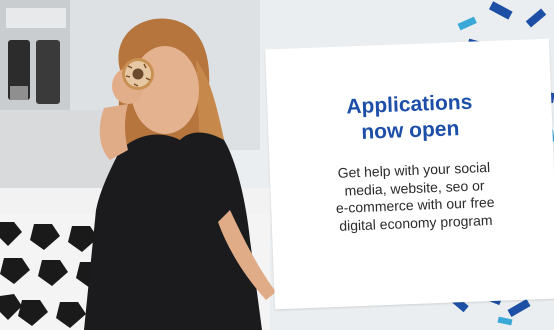  What do you see at coordinates (410, 118) in the screenshot?
I see `headline: Applications now open` at bounding box center [410, 118].